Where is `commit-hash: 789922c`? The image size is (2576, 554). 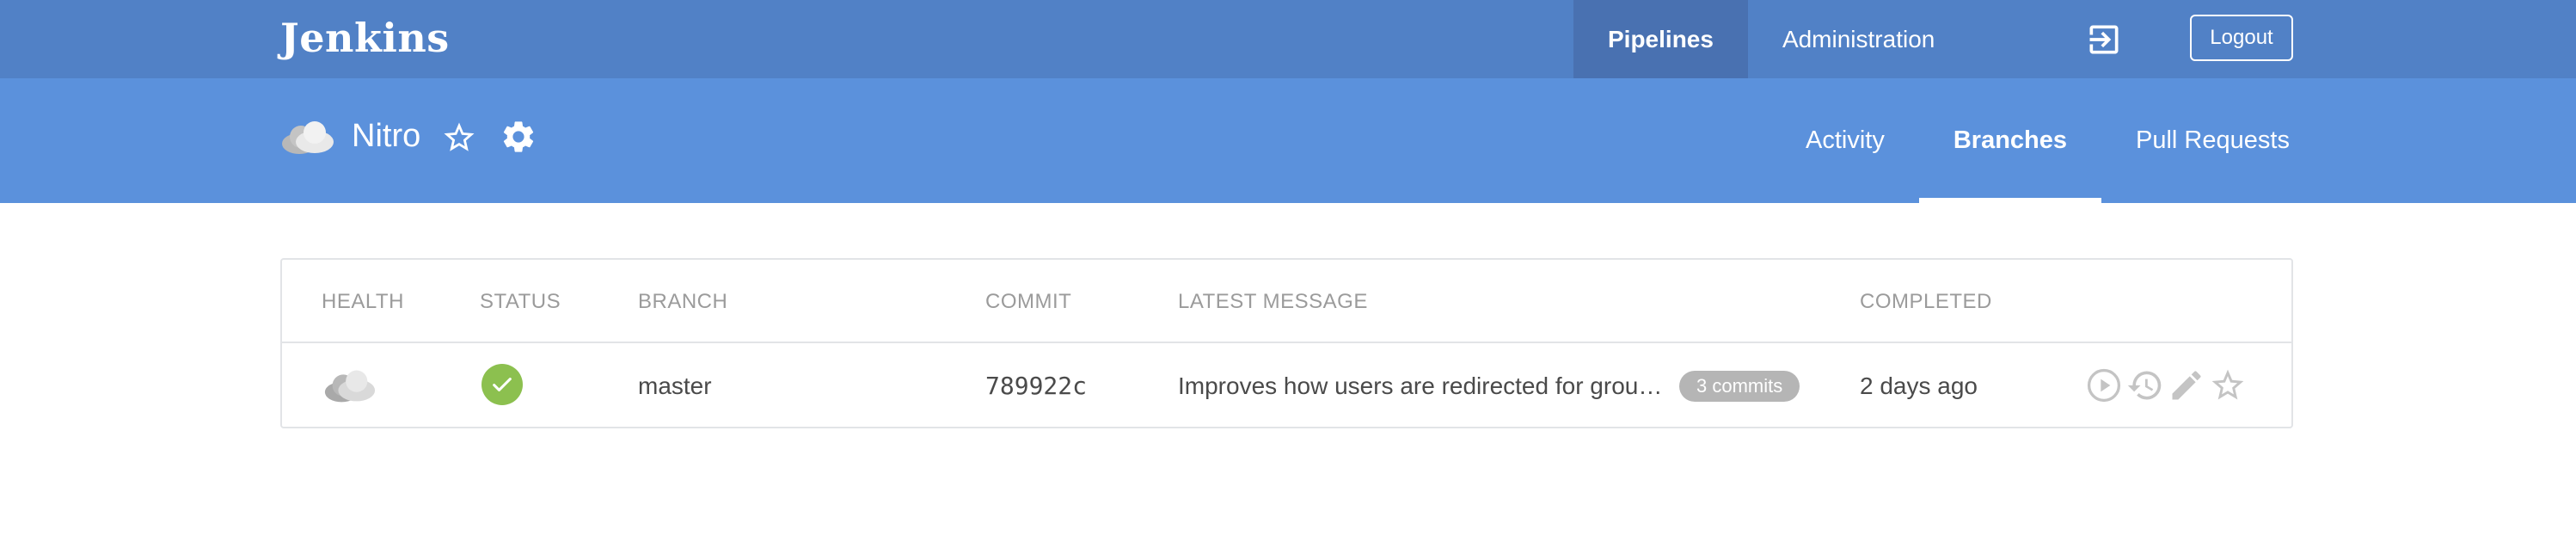 commit-hash: 789922c is located at coordinates (1036, 386).